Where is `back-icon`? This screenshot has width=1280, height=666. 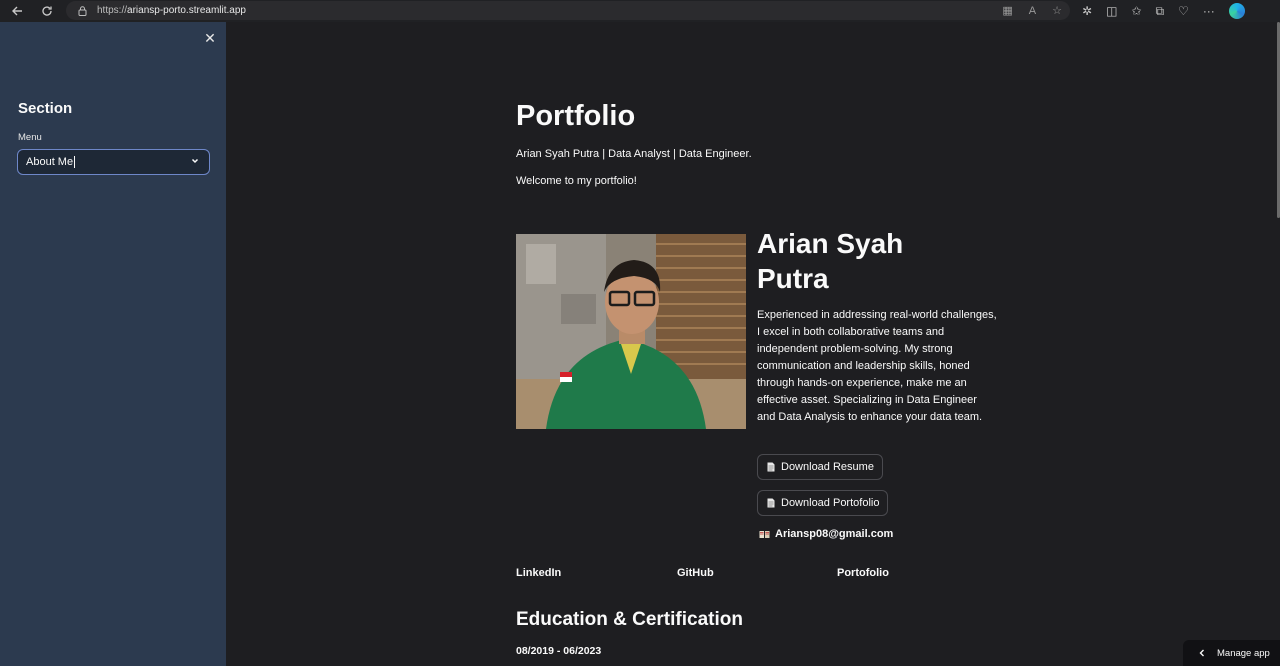
back-icon is located at coordinates (17, 11).